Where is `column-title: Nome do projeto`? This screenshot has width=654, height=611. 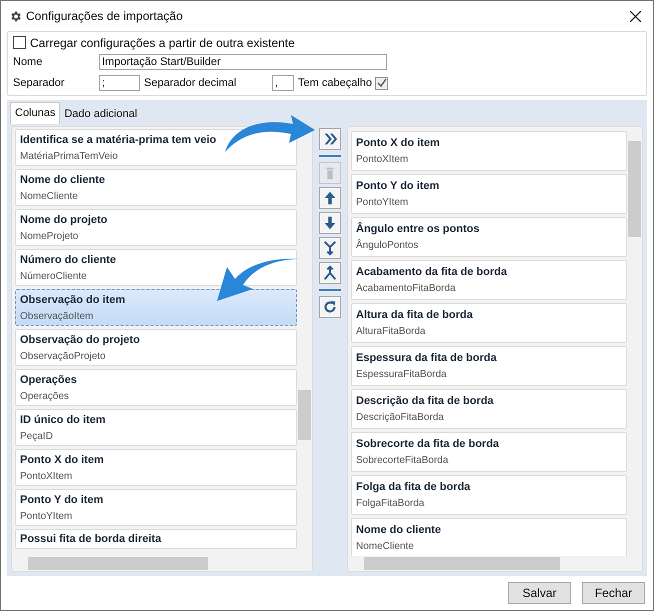 column-title: Nome do projeto is located at coordinates (64, 219).